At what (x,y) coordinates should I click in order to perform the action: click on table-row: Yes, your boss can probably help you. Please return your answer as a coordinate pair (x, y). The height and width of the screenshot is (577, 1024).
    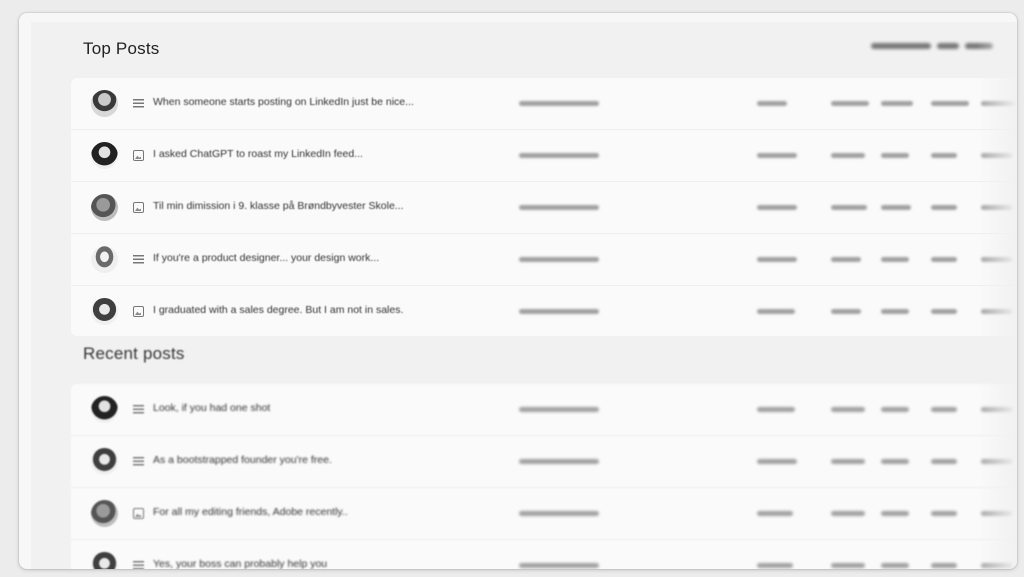
    Looking at the image, I should click on (544, 554).